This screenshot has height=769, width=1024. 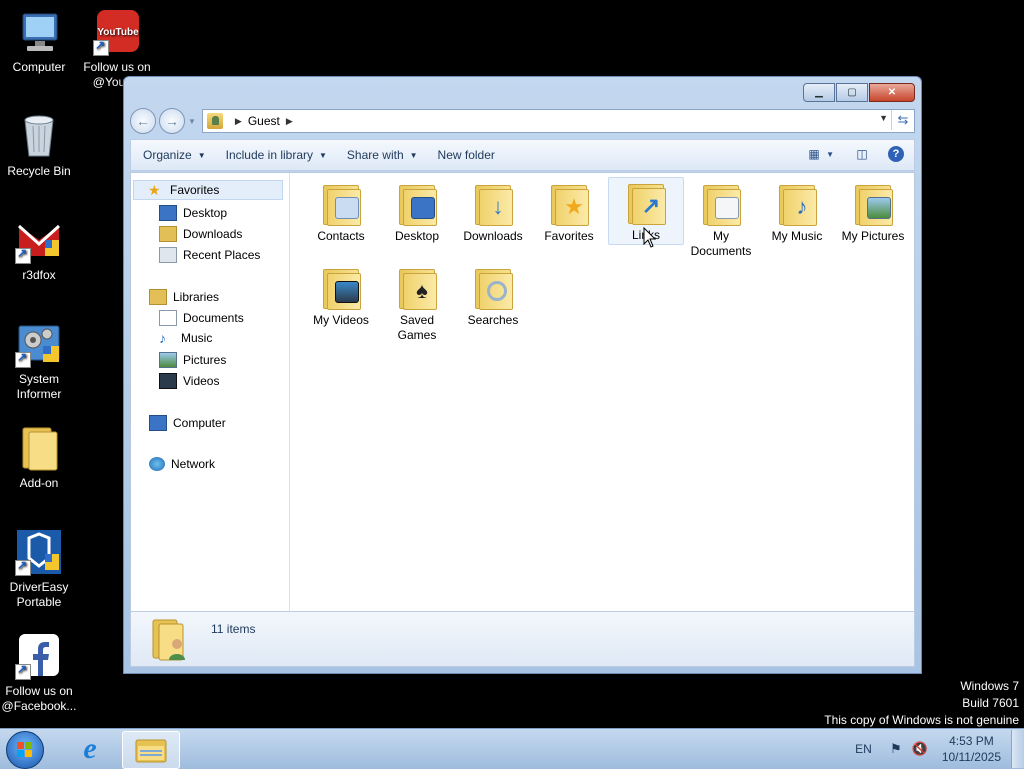 What do you see at coordinates (989, 686) in the screenshot?
I see `watermark-line-1: Windows 7` at bounding box center [989, 686].